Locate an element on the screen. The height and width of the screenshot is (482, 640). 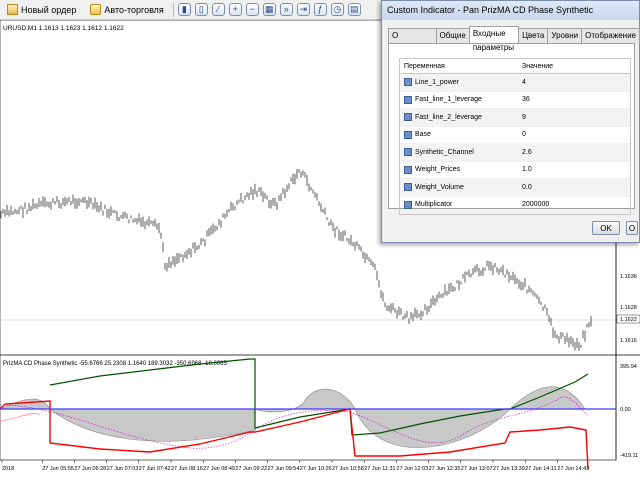
cancel-button: O is located at coordinates (632, 228).